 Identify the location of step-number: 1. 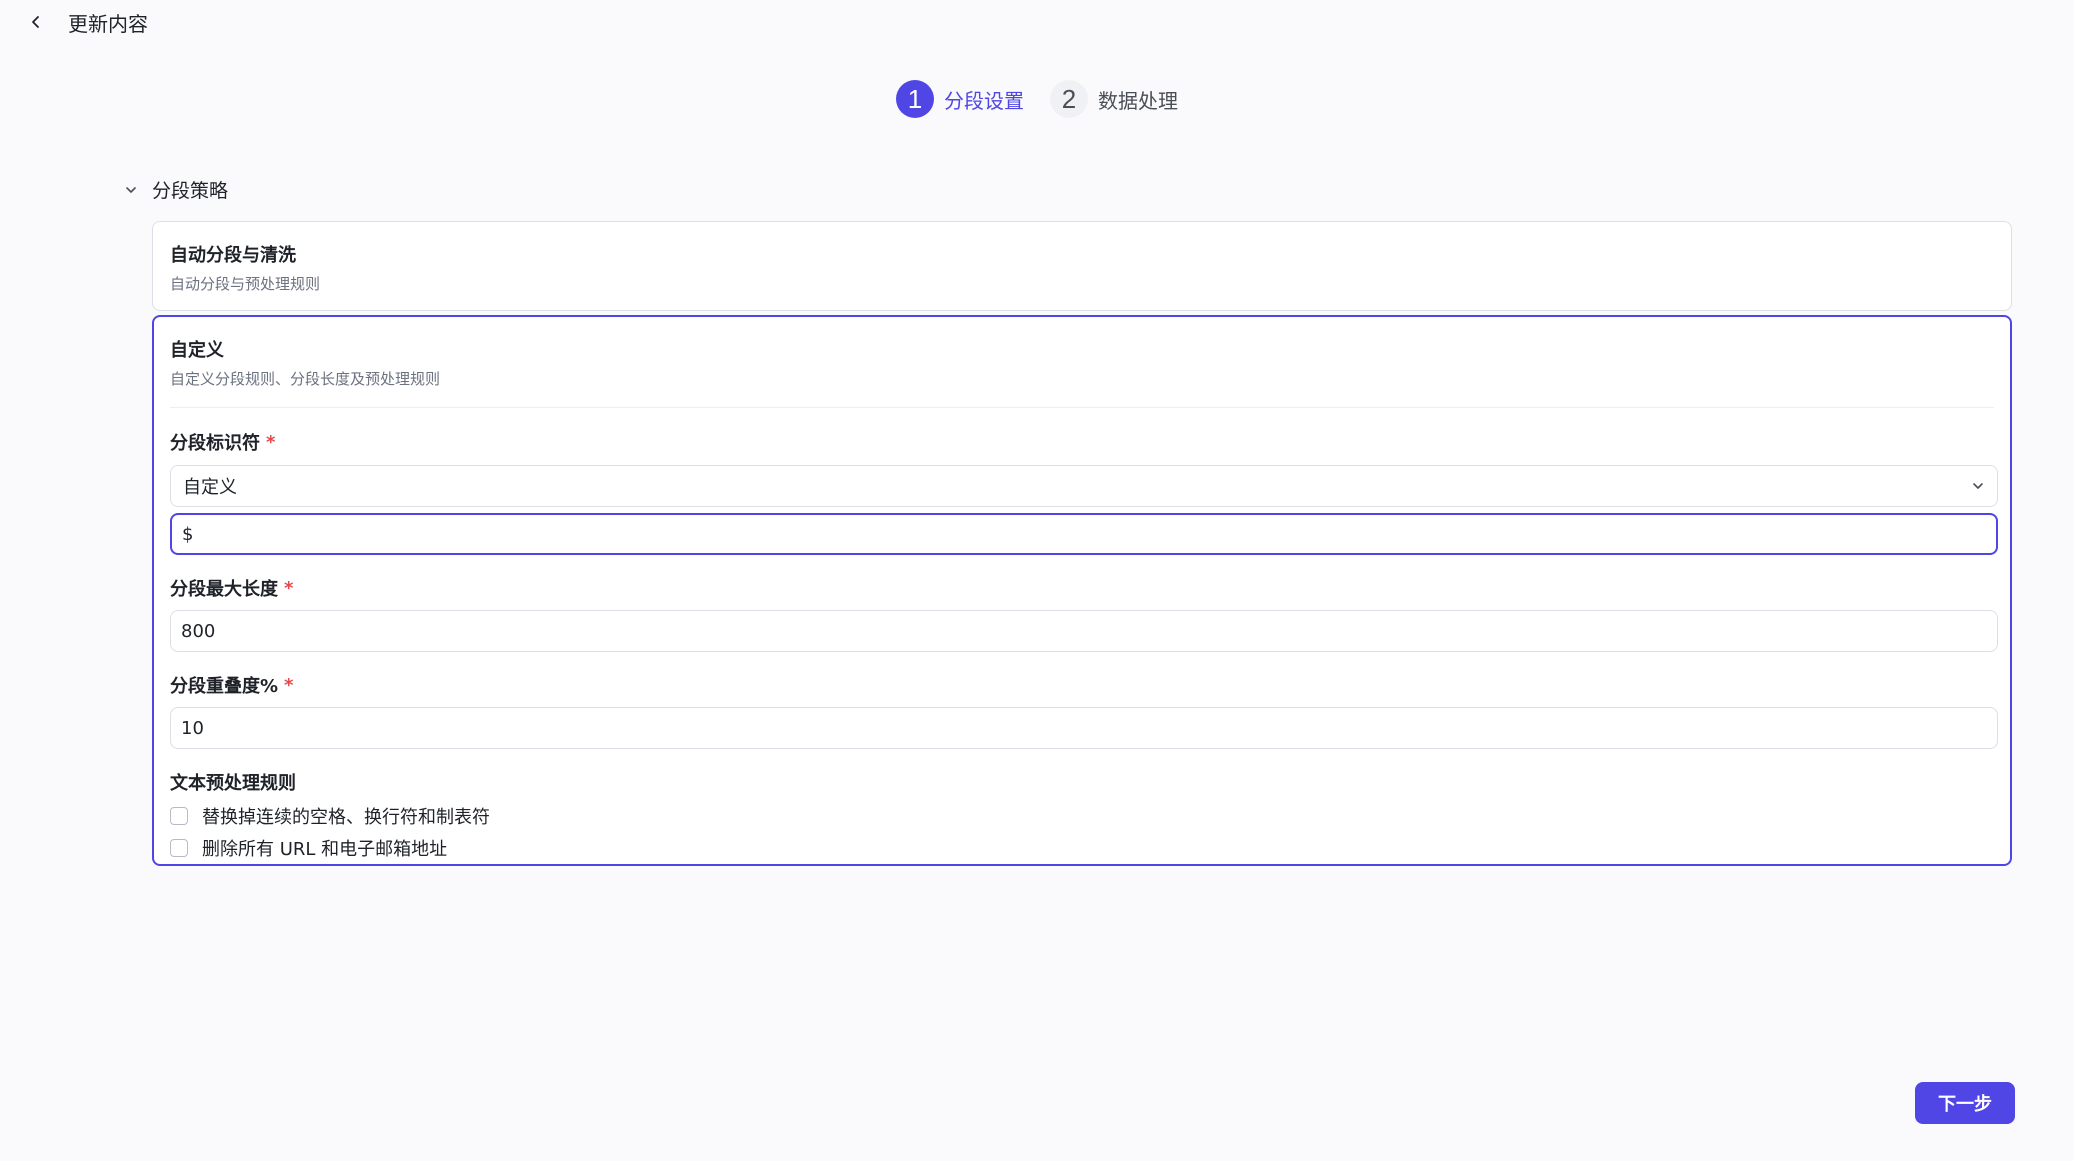
(915, 99).